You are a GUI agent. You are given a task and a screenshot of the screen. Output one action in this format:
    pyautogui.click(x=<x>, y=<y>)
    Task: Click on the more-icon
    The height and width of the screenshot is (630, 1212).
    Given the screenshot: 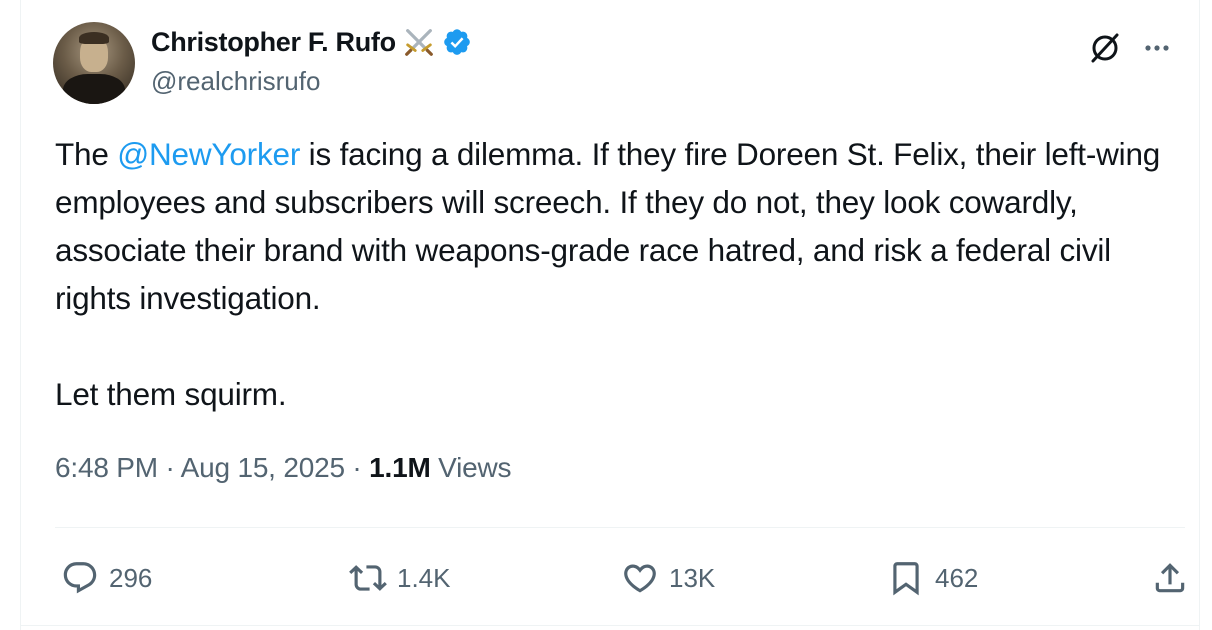 What is the action you would take?
    pyautogui.click(x=1157, y=48)
    